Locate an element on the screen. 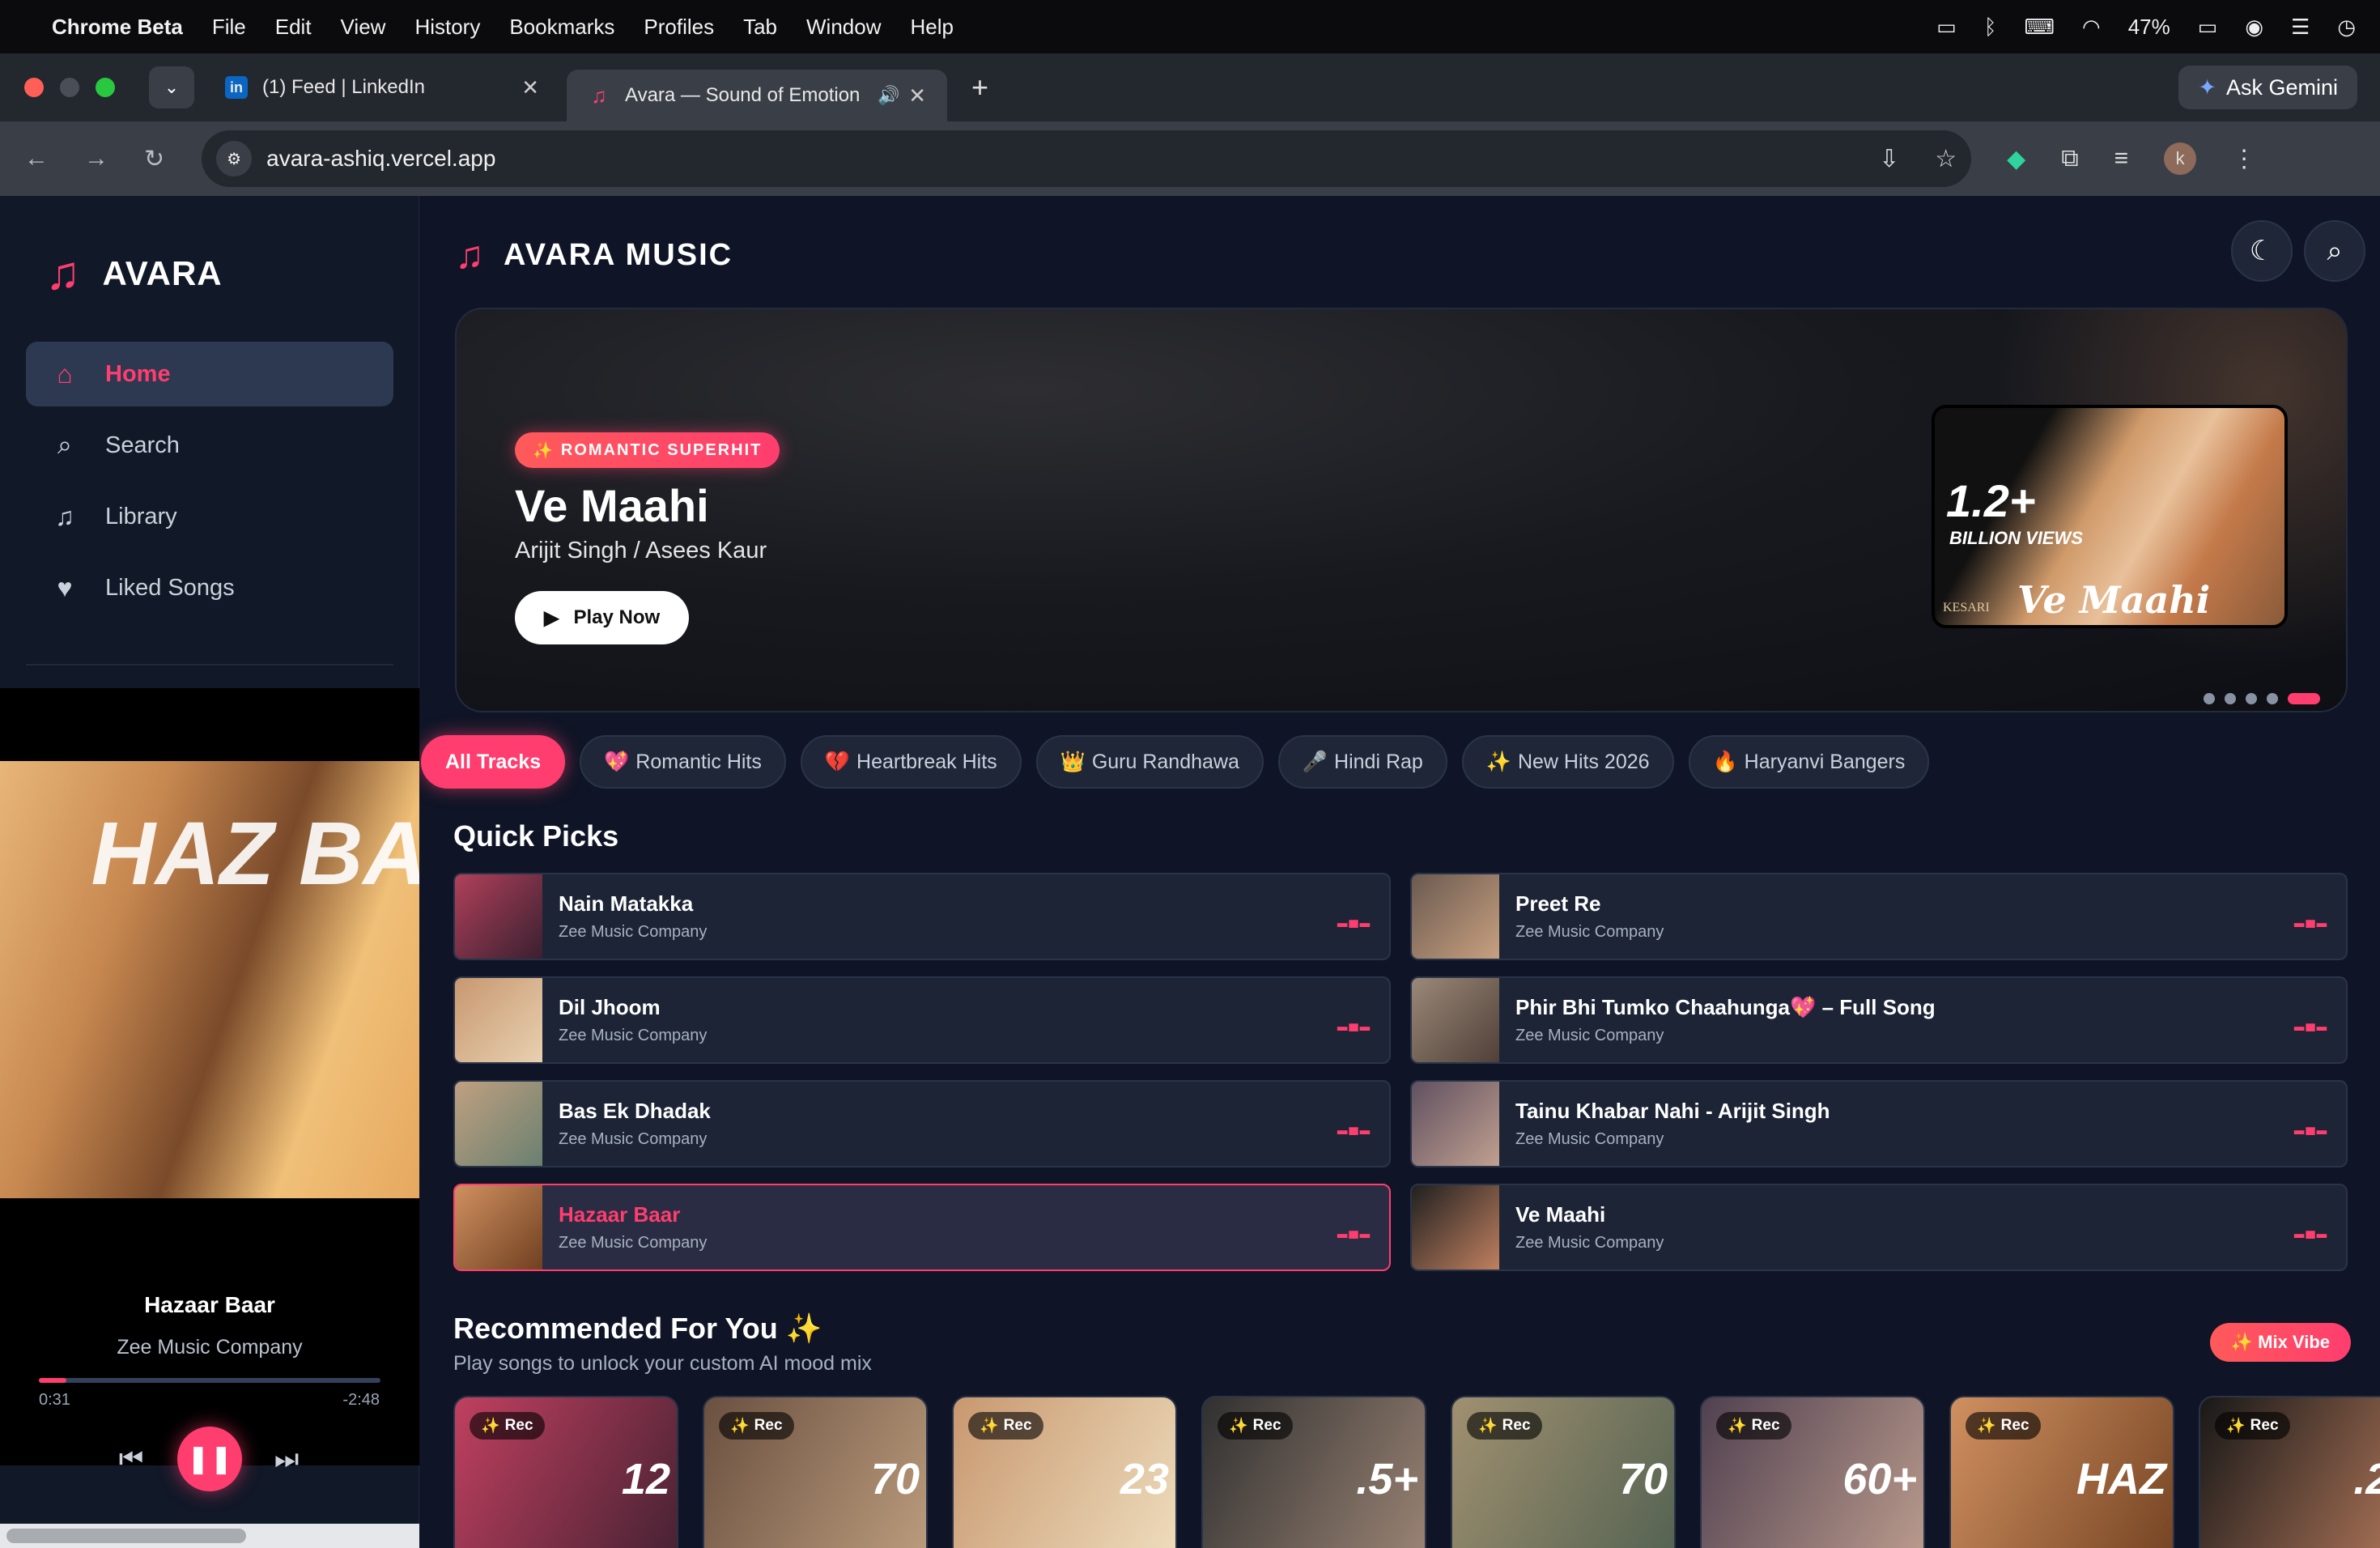  sidebar-item-search: ⌕ Search is located at coordinates (210, 446).